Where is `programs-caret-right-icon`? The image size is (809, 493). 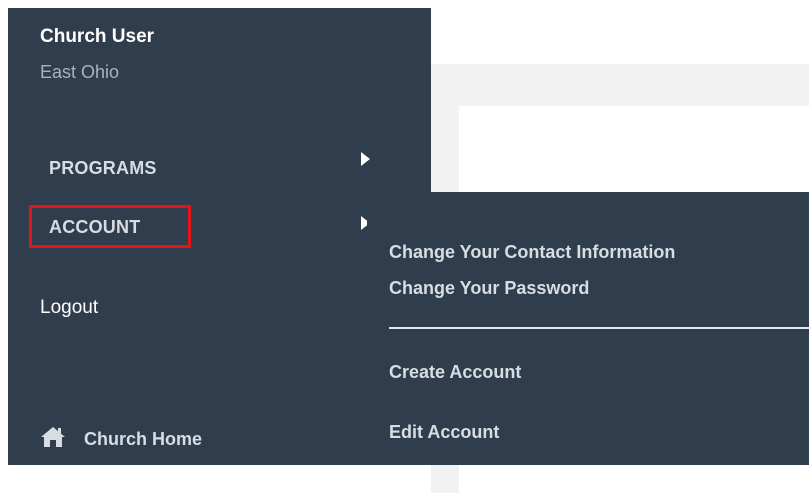 programs-caret-right-icon is located at coordinates (365, 159).